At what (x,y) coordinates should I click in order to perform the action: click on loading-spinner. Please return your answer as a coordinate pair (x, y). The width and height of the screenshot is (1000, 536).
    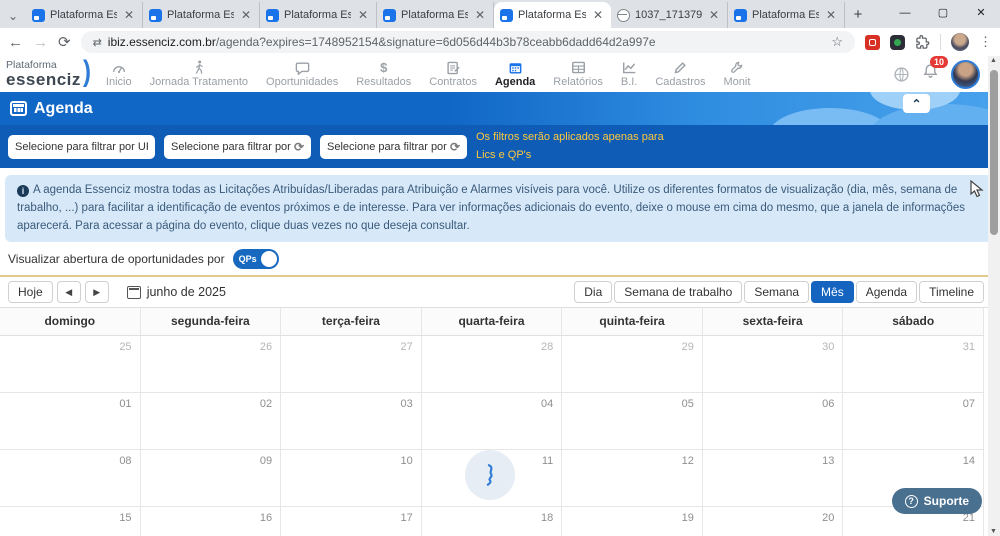
    Looking at the image, I should click on (490, 475).